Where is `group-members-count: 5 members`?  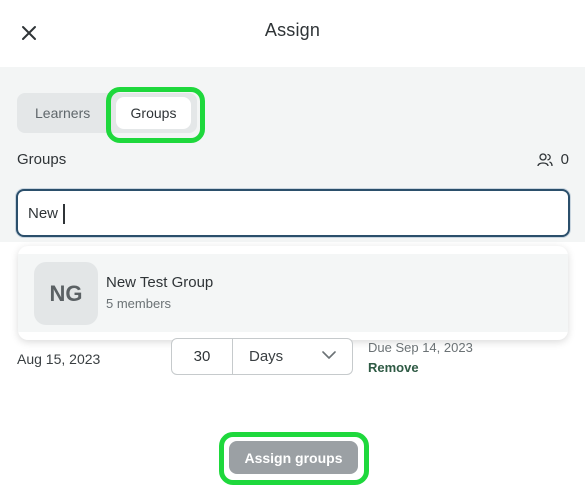 group-members-count: 5 members is located at coordinates (139, 303).